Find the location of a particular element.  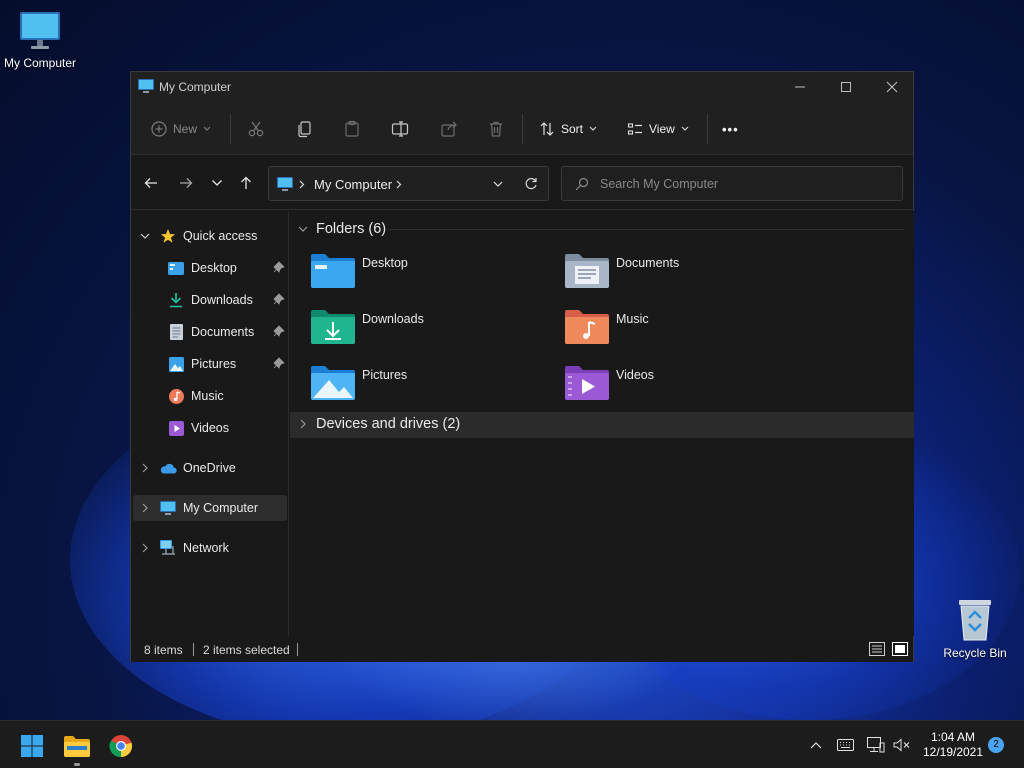

pictures-icon is located at coordinates (176, 364).